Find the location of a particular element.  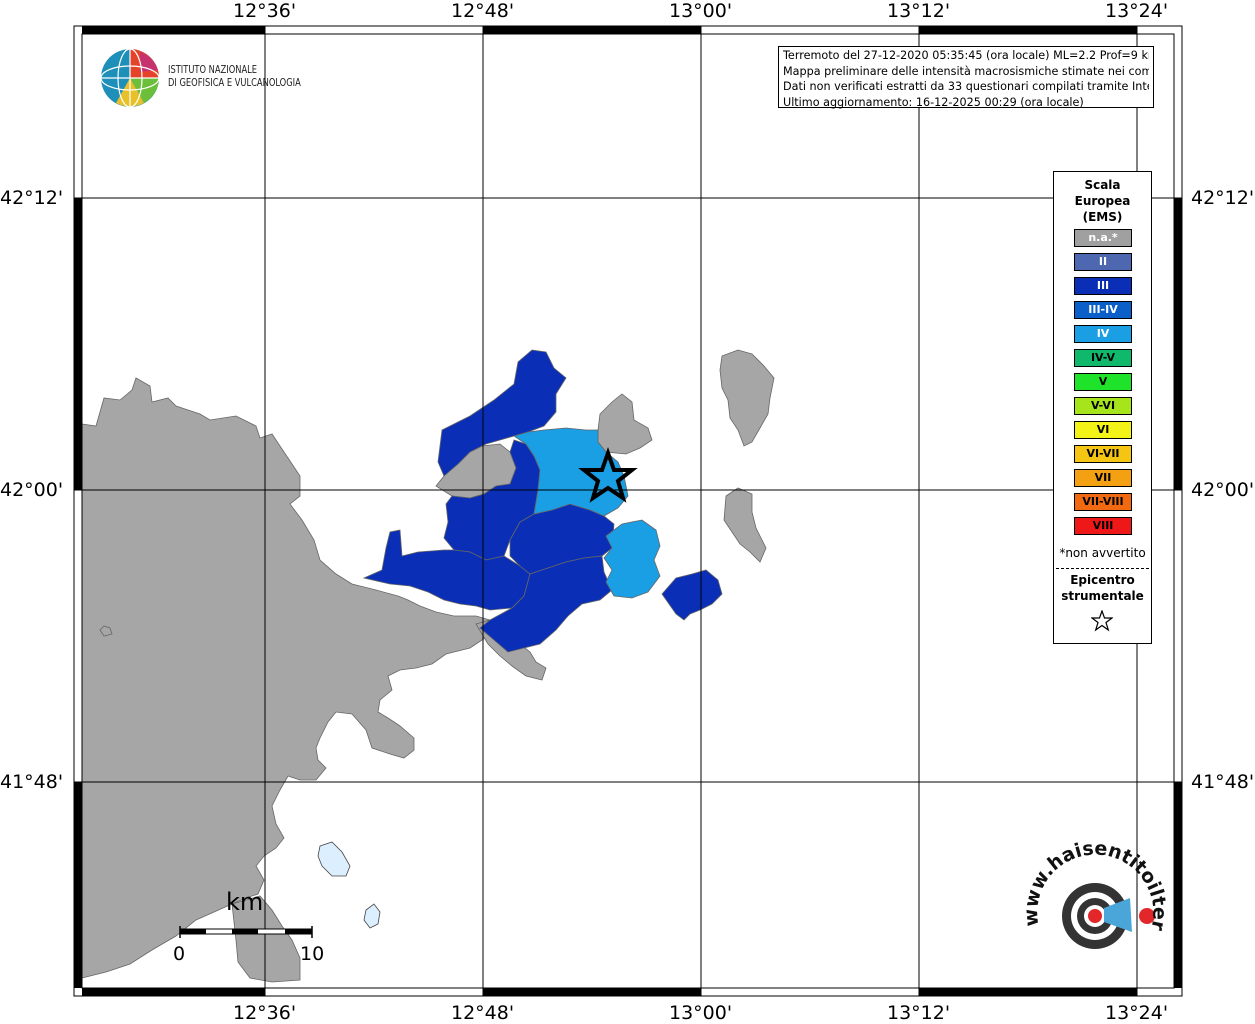

ingv-logo-line: DI GEOFISICA E VULCANOLOGIA is located at coordinates (234, 83).